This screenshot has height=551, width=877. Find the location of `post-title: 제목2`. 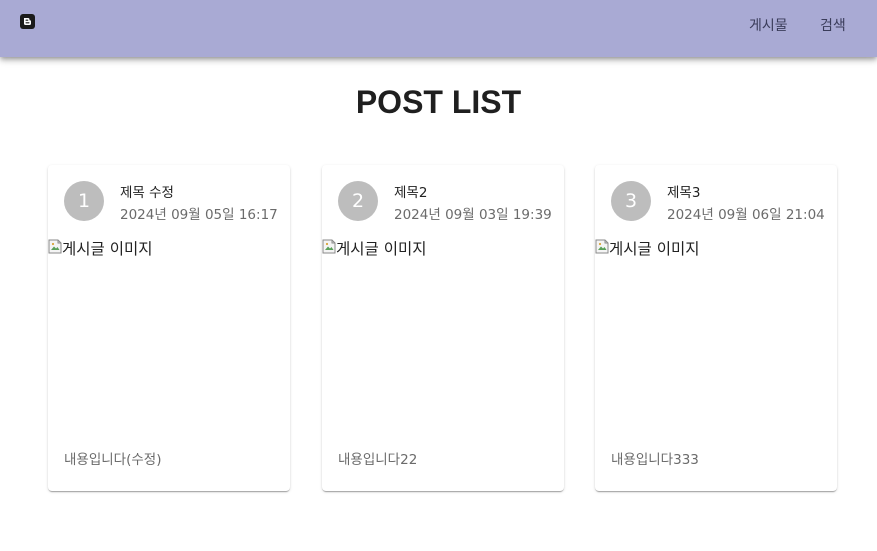

post-title: 제목2 is located at coordinates (411, 193).